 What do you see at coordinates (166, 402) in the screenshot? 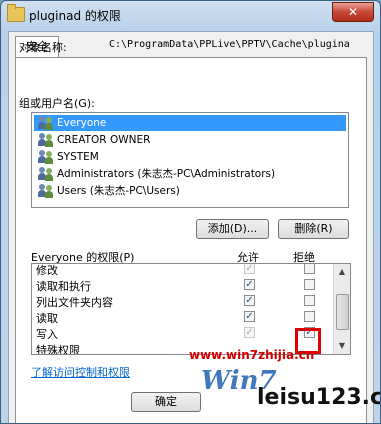
I see `ok-button: 确定` at bounding box center [166, 402].